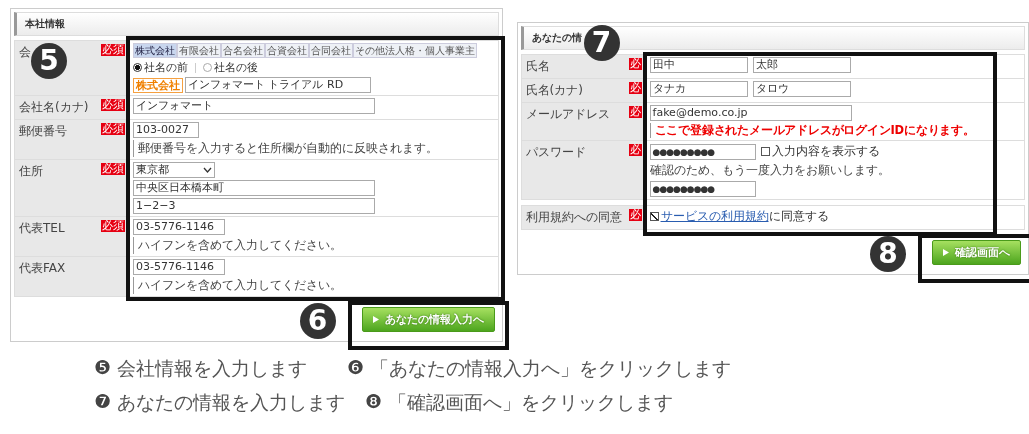  I want to click on consent-text: サービスの利用規約に同意する, so click(744, 216).